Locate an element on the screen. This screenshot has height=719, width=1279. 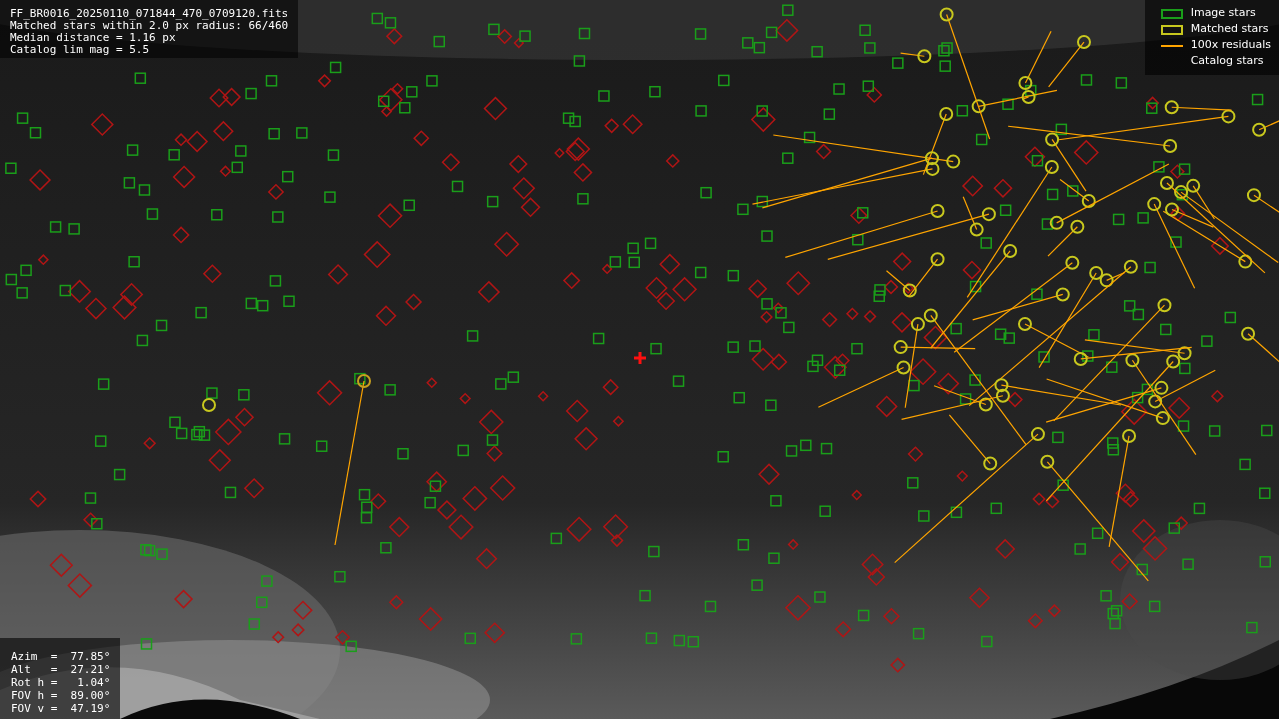
legend-label: 100x residuals is located at coordinates (1230, 45).